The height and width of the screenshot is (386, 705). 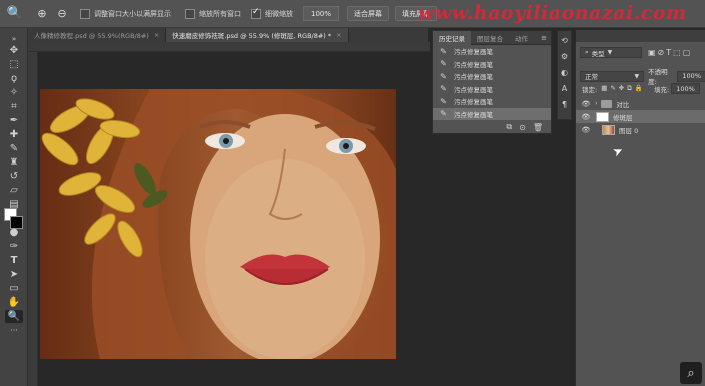 What do you see at coordinates (564, 72) in the screenshot?
I see `adjustments-panel-icon: ◐` at bounding box center [564, 72].